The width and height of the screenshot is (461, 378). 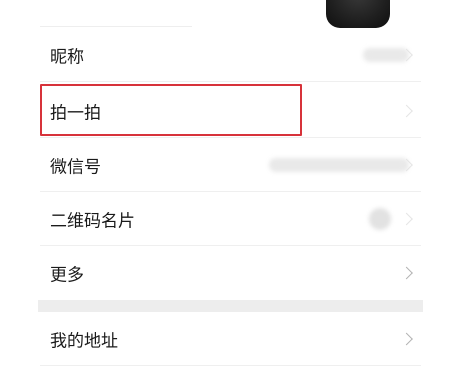 What do you see at coordinates (230, 306) in the screenshot?
I see `section-separator` at bounding box center [230, 306].